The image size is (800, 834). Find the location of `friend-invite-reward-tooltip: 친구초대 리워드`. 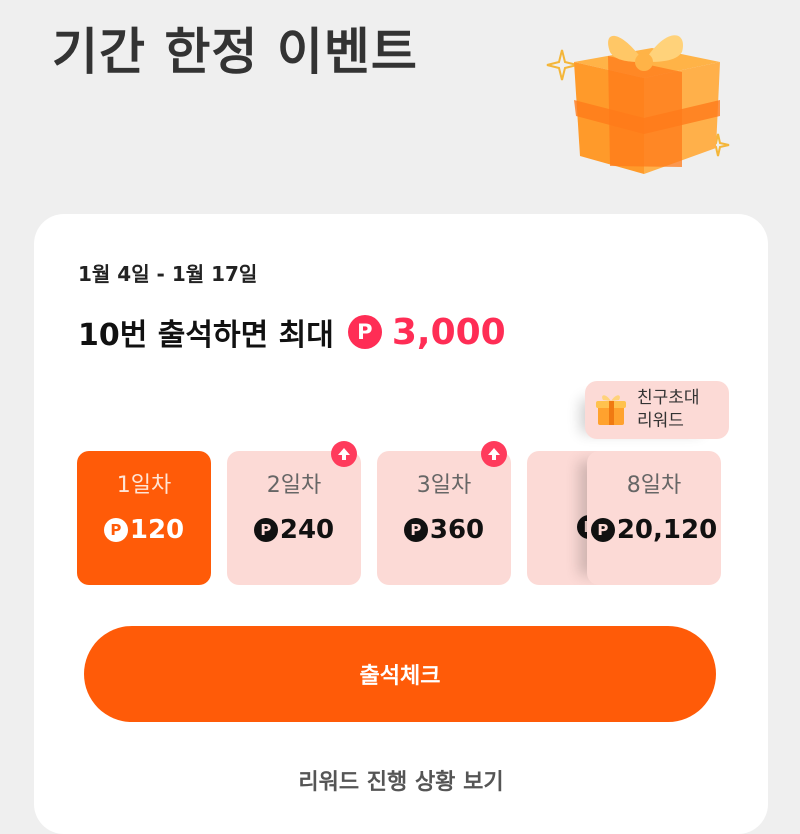

friend-invite-reward-tooltip: 친구초대 리워드 is located at coordinates (657, 410).